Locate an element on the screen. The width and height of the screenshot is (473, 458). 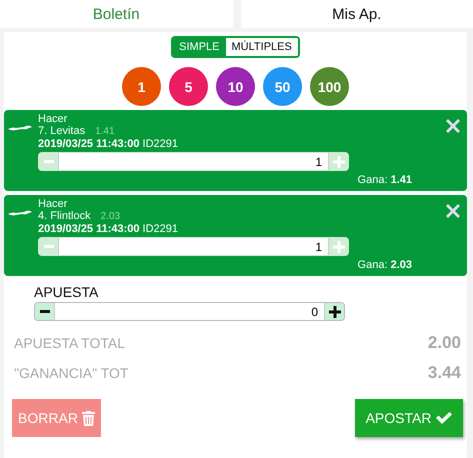
stake-chip: 10 is located at coordinates (235, 86).